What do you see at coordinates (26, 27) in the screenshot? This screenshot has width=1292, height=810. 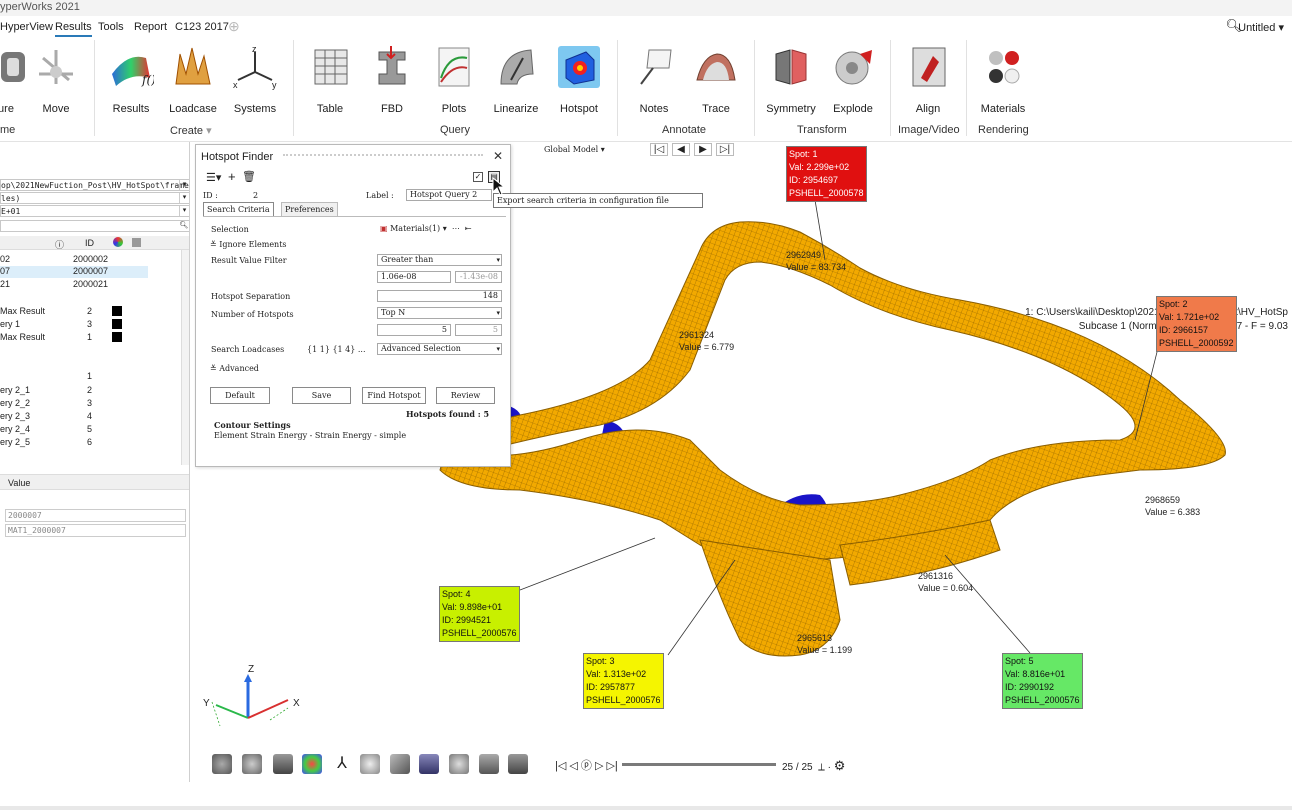 I see `menu-hyperview: HyperView` at bounding box center [26, 27].